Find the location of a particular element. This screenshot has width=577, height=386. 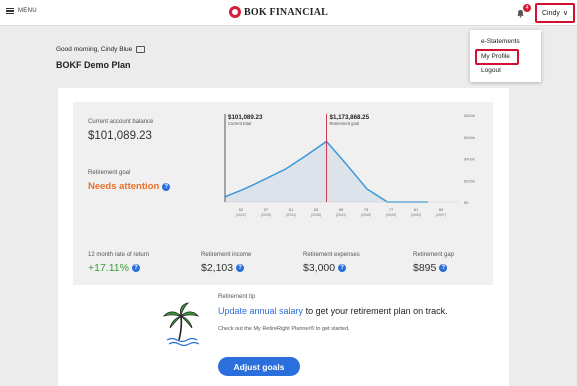

metric-value-expenses: $3,000 is located at coordinates (319, 268).